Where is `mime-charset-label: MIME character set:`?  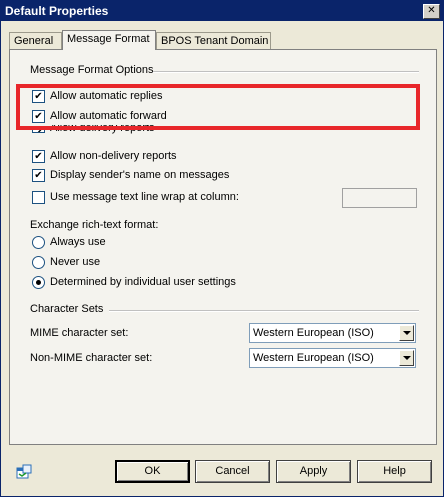
mime-charset-label: MIME character set: is located at coordinates (79, 333).